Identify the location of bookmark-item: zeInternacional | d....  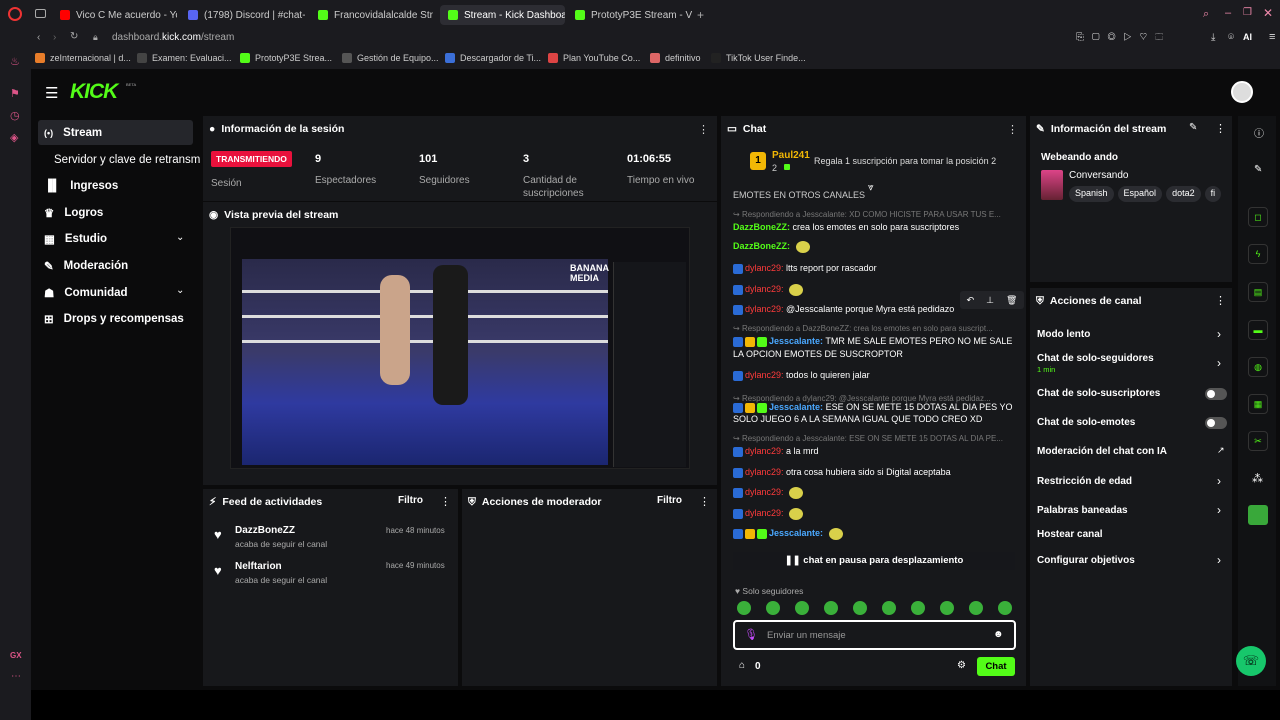
(83, 58).